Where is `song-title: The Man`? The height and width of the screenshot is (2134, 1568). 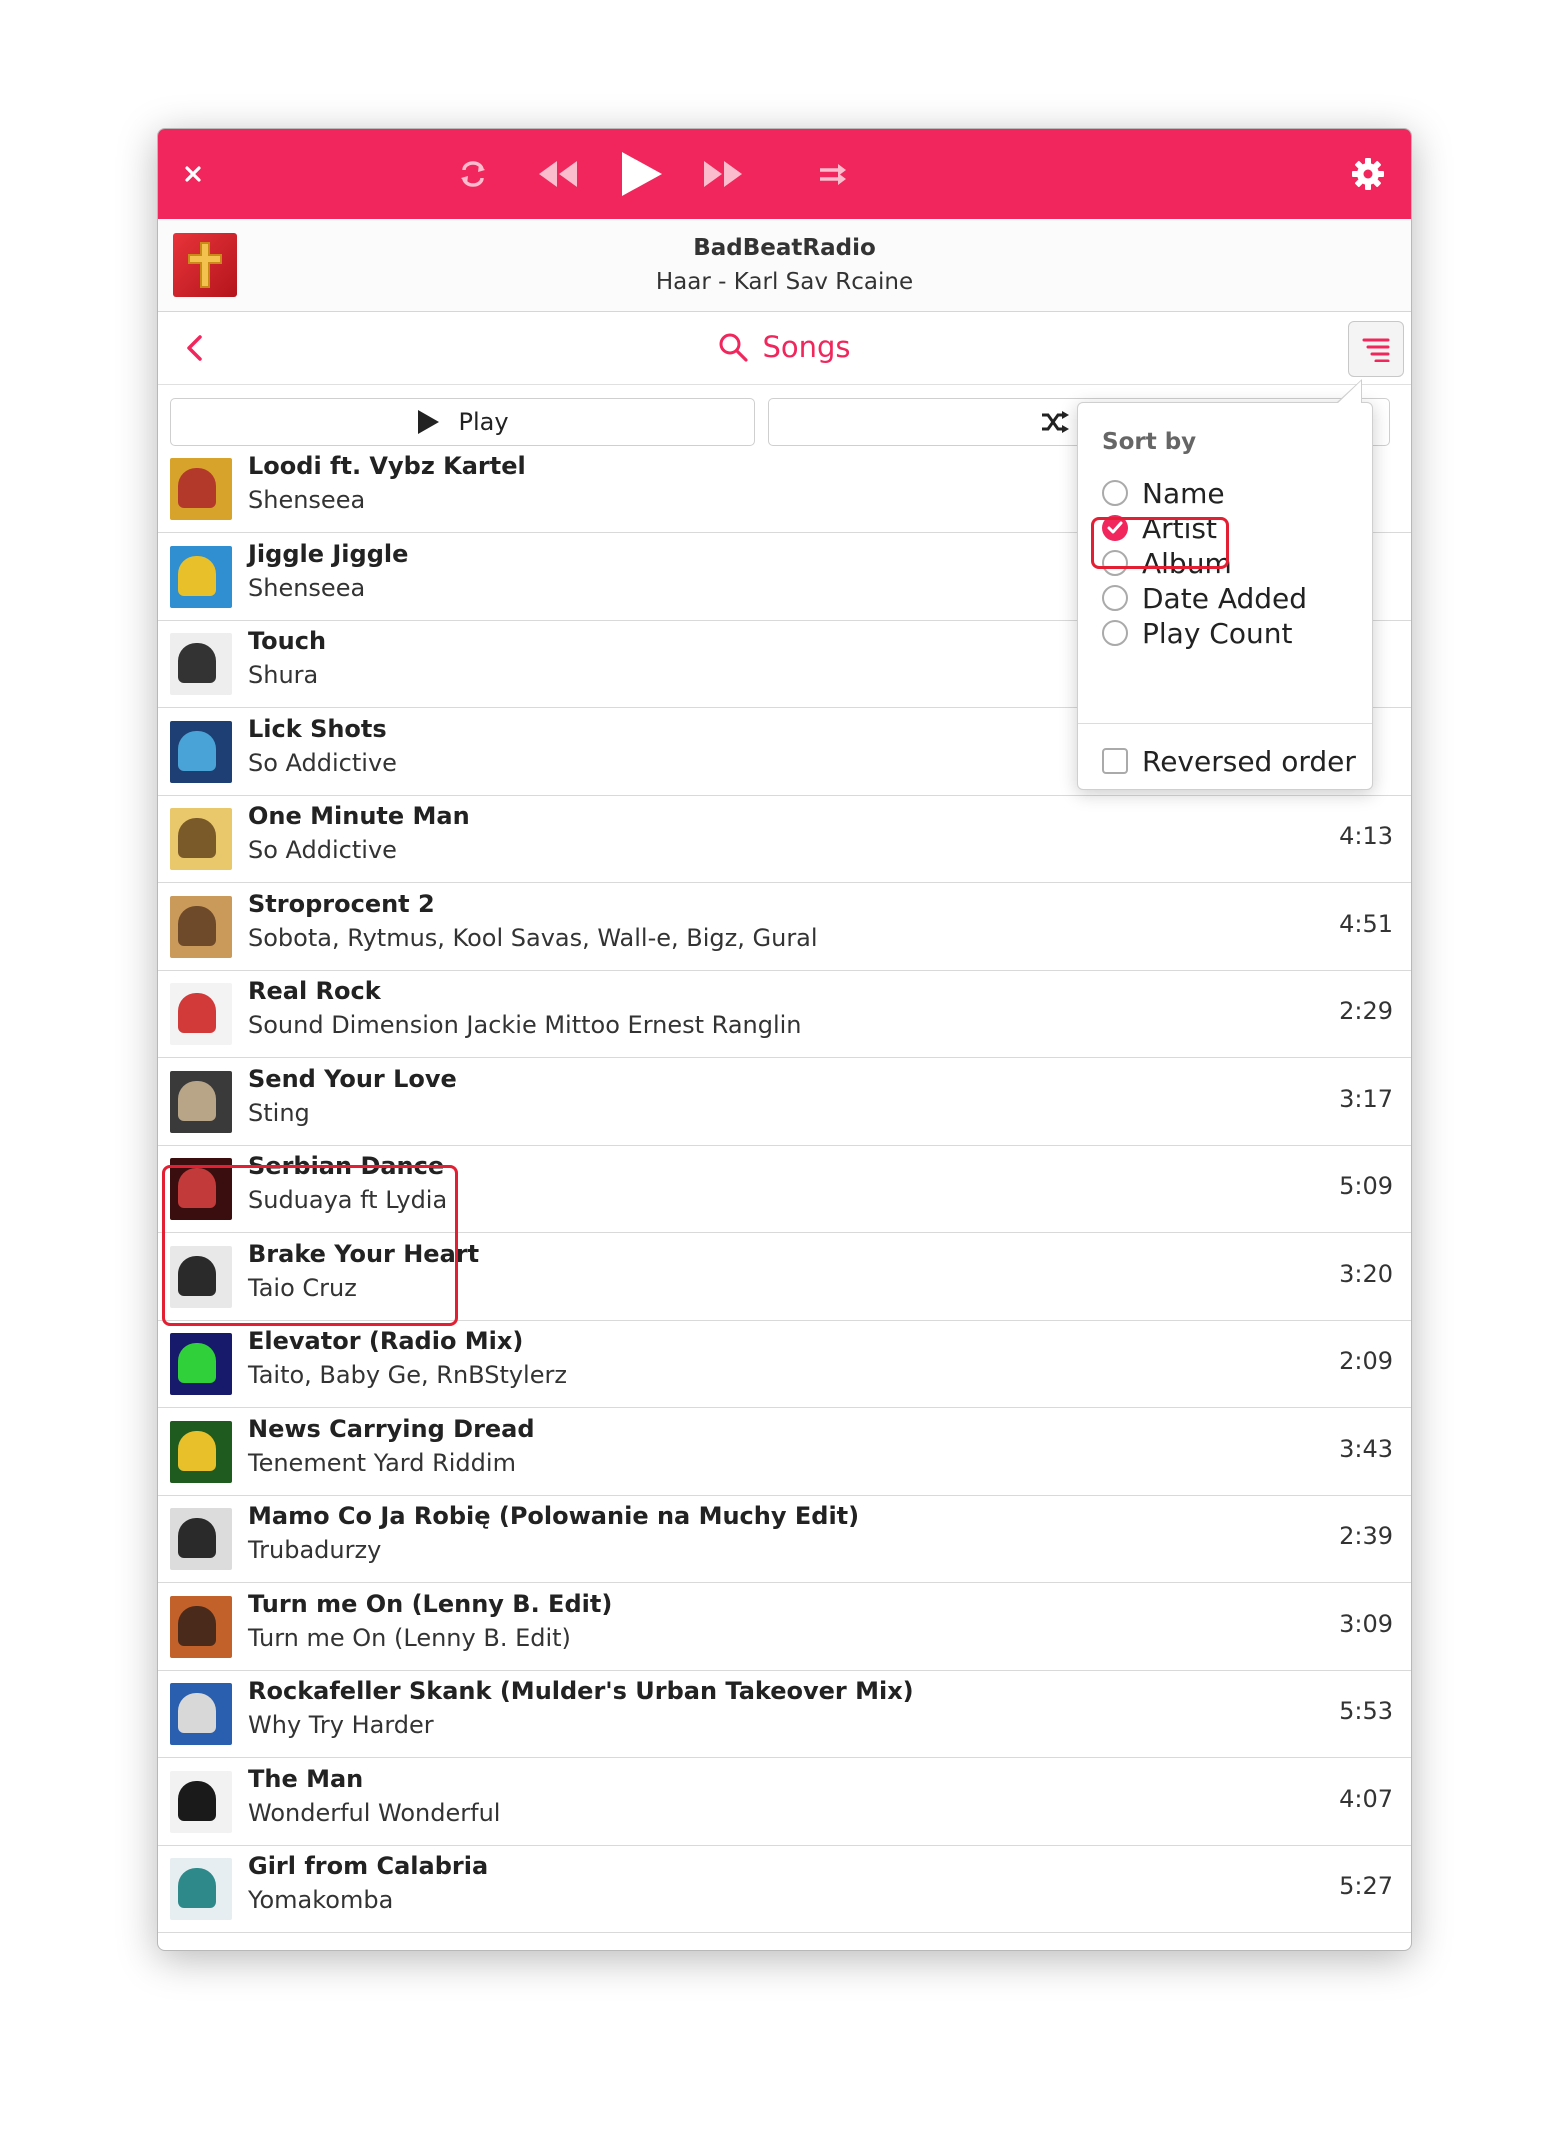 song-title: The Man is located at coordinates (306, 1778).